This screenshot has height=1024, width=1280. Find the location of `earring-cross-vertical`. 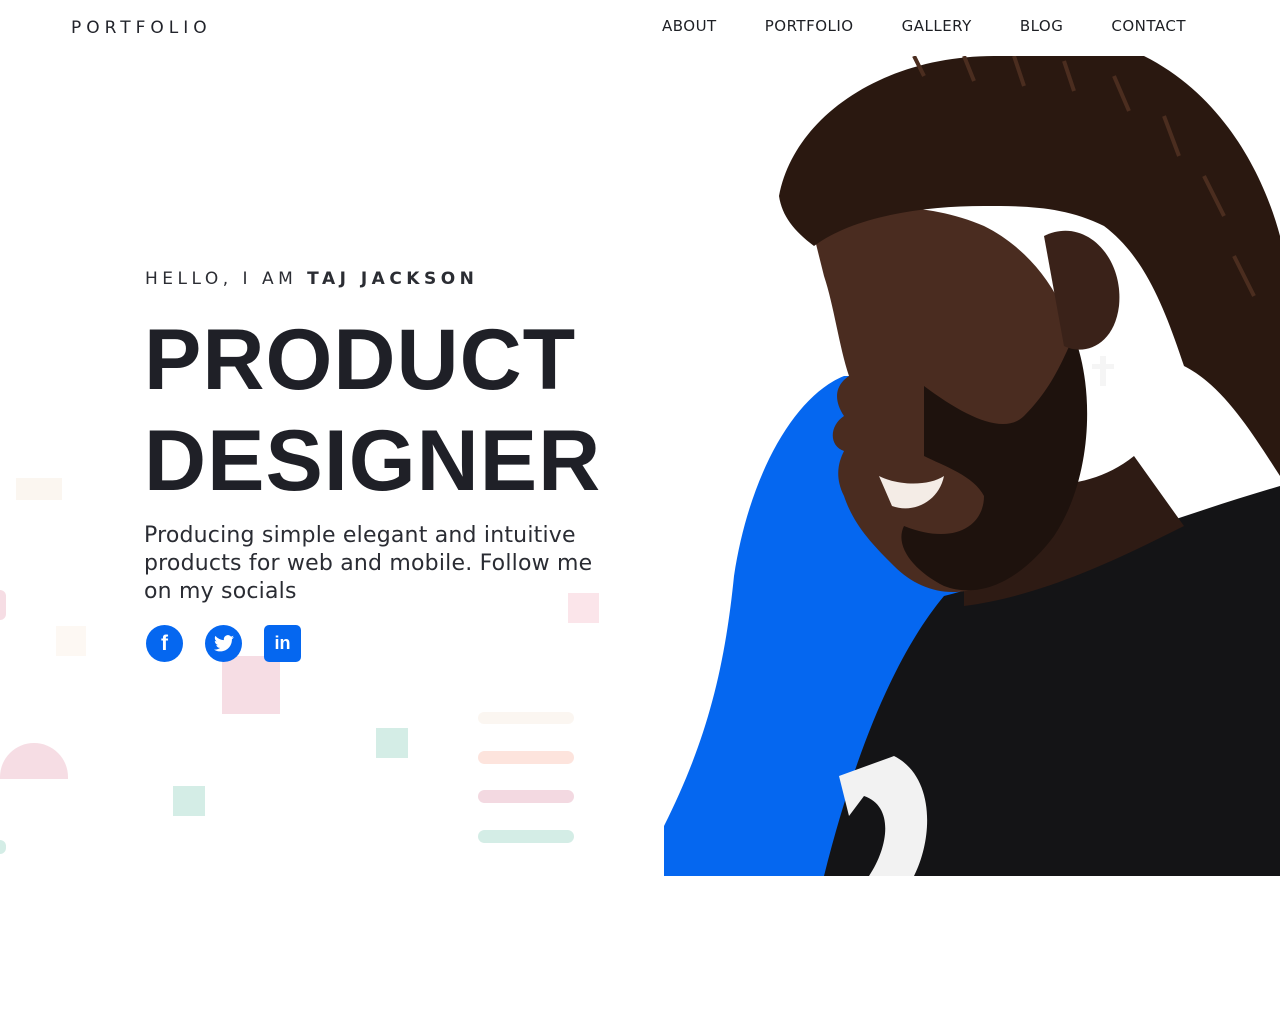

earring-cross-vertical is located at coordinates (1103, 371).